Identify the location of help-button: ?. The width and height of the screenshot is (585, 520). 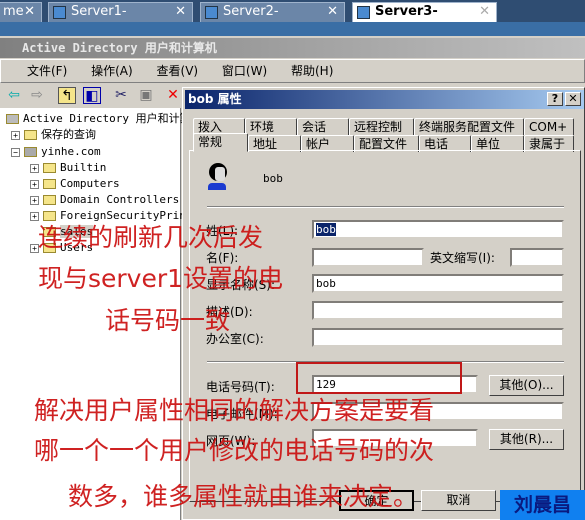
(555, 99).